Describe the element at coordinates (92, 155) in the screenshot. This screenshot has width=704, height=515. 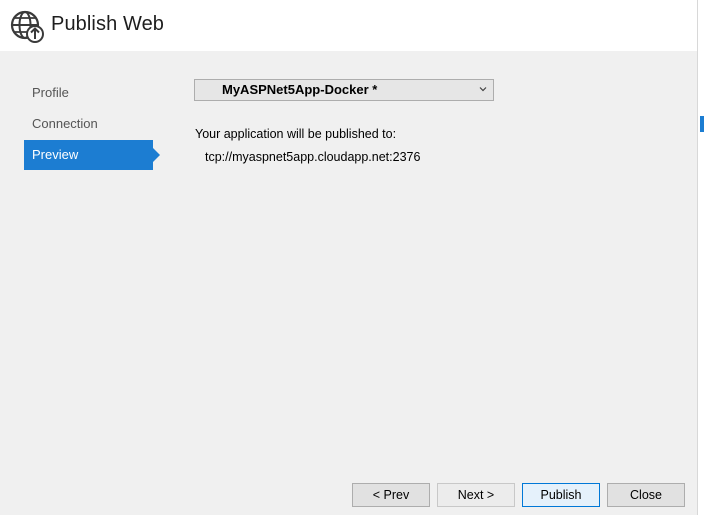
I see `nav-item-preview: Preview` at that location.